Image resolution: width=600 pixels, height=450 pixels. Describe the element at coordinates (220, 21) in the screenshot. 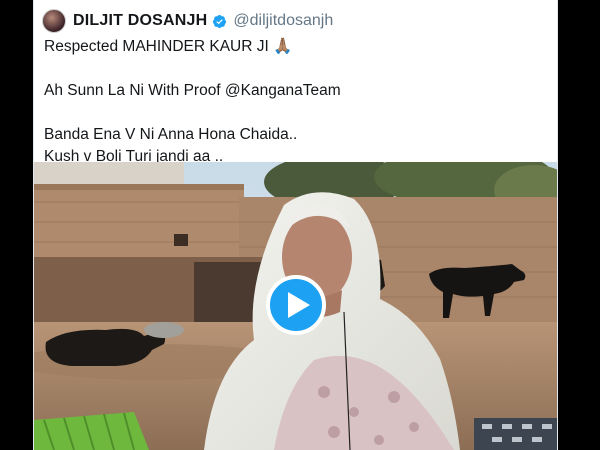

I see `verified-badge-icon` at that location.